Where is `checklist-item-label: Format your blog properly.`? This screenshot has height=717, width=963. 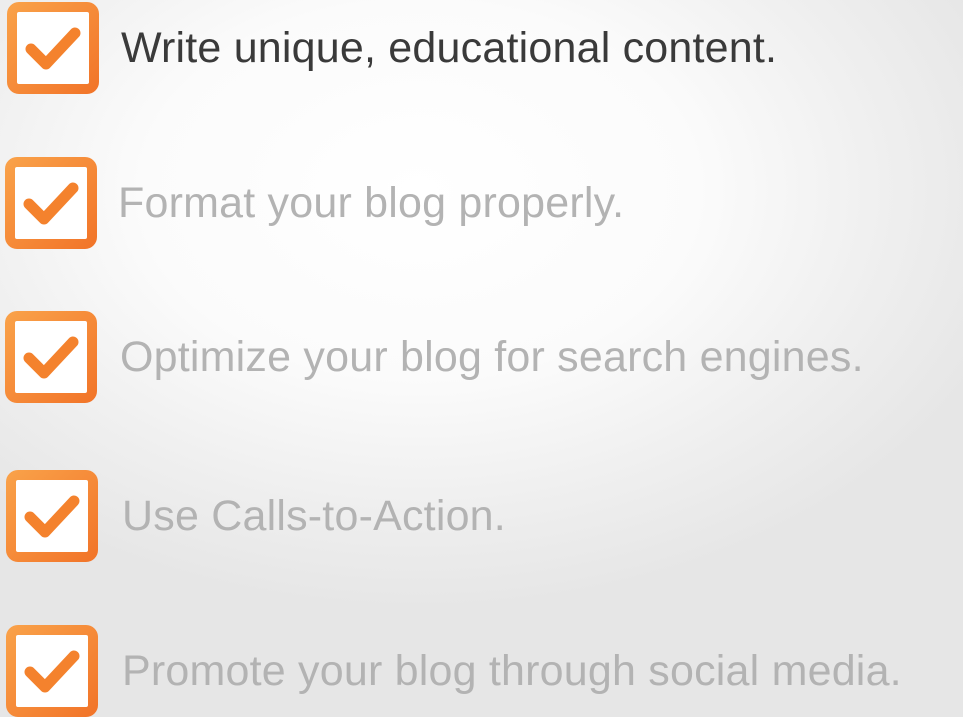
checklist-item-label: Format your blog properly. is located at coordinates (371, 202).